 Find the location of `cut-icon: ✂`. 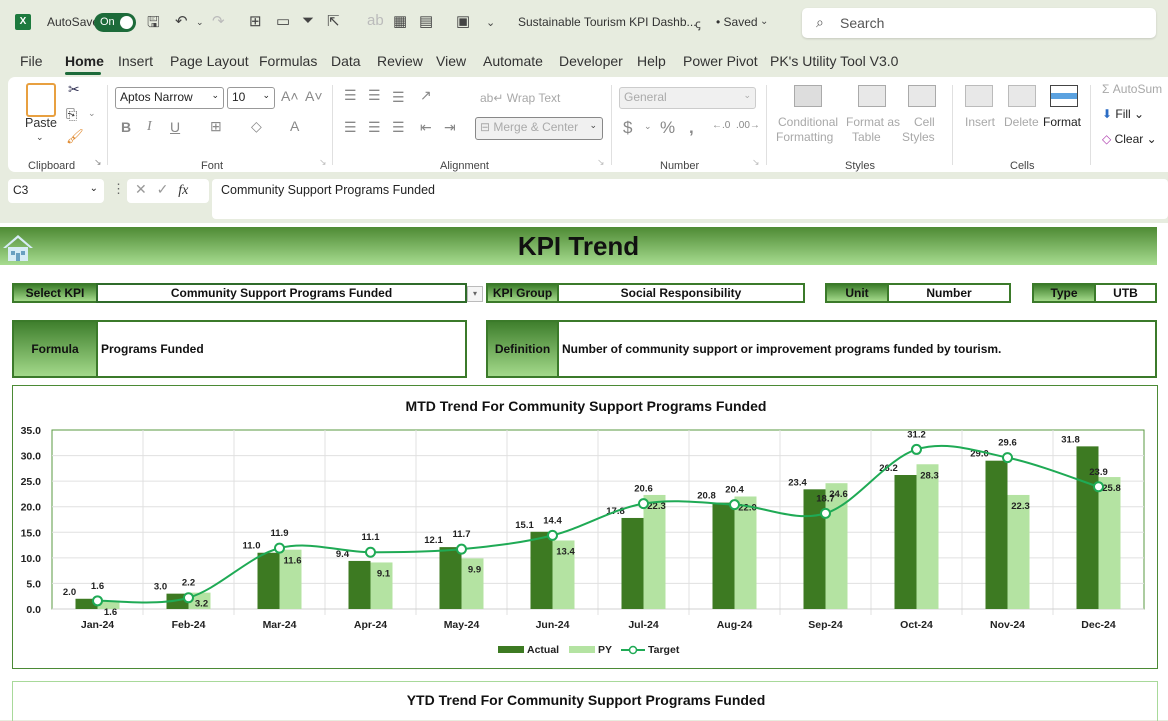

cut-icon: ✂ is located at coordinates (74, 89).